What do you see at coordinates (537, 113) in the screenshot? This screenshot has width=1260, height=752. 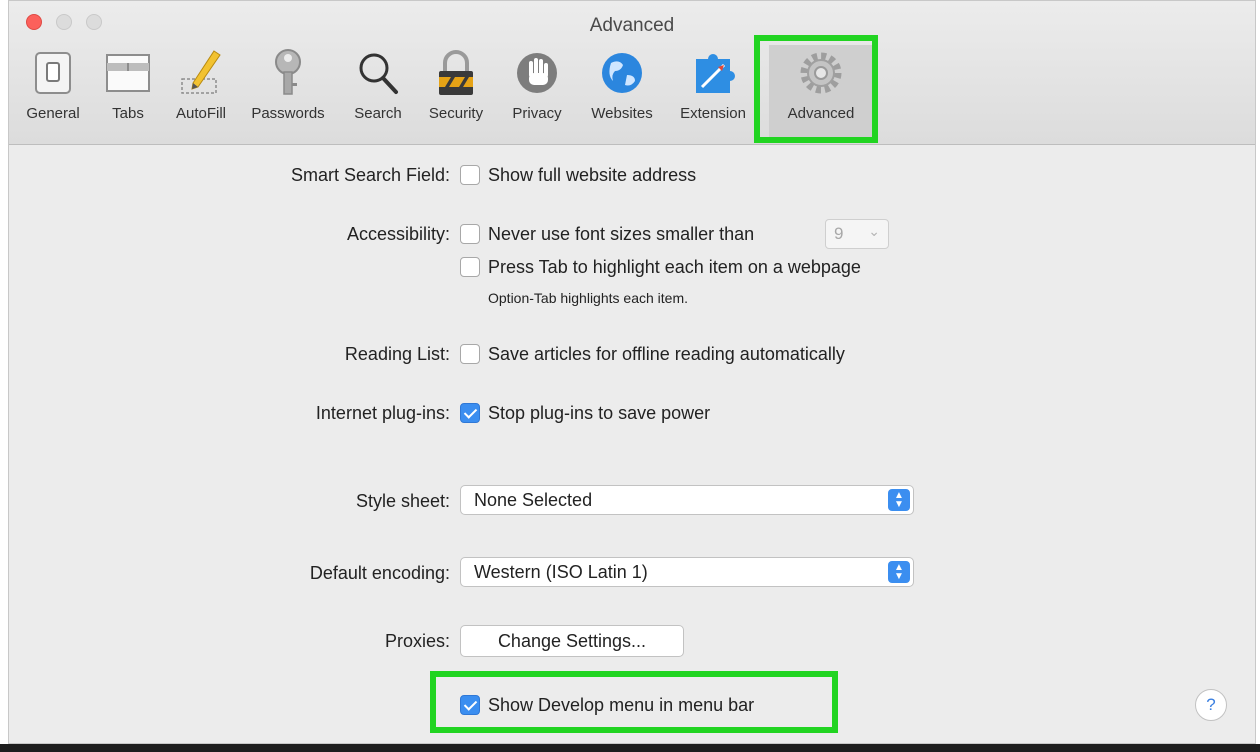 I see `toolbar-label: Privacy` at bounding box center [537, 113].